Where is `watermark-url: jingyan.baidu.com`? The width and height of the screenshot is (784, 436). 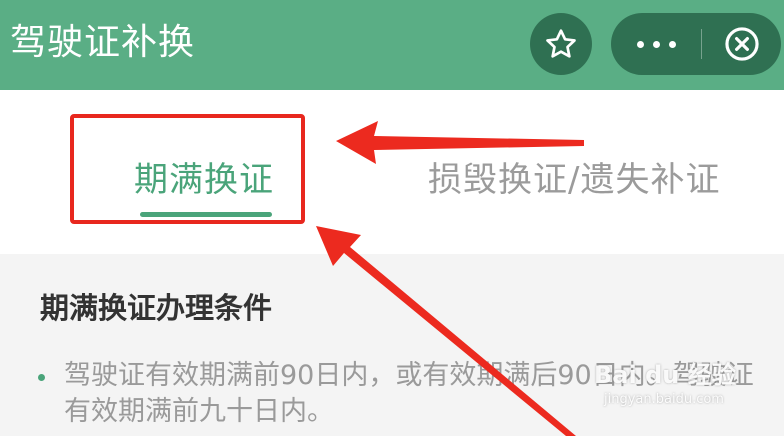
watermark-url: jingyan.baidu.com is located at coordinates (664, 399).